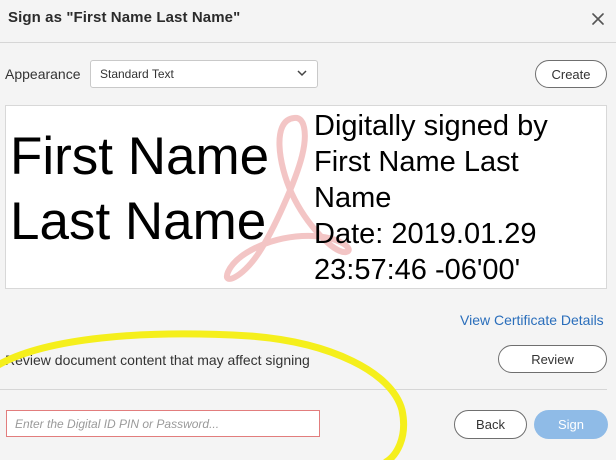  What do you see at coordinates (302, 73) in the screenshot?
I see `chevron-down-icon` at bounding box center [302, 73].